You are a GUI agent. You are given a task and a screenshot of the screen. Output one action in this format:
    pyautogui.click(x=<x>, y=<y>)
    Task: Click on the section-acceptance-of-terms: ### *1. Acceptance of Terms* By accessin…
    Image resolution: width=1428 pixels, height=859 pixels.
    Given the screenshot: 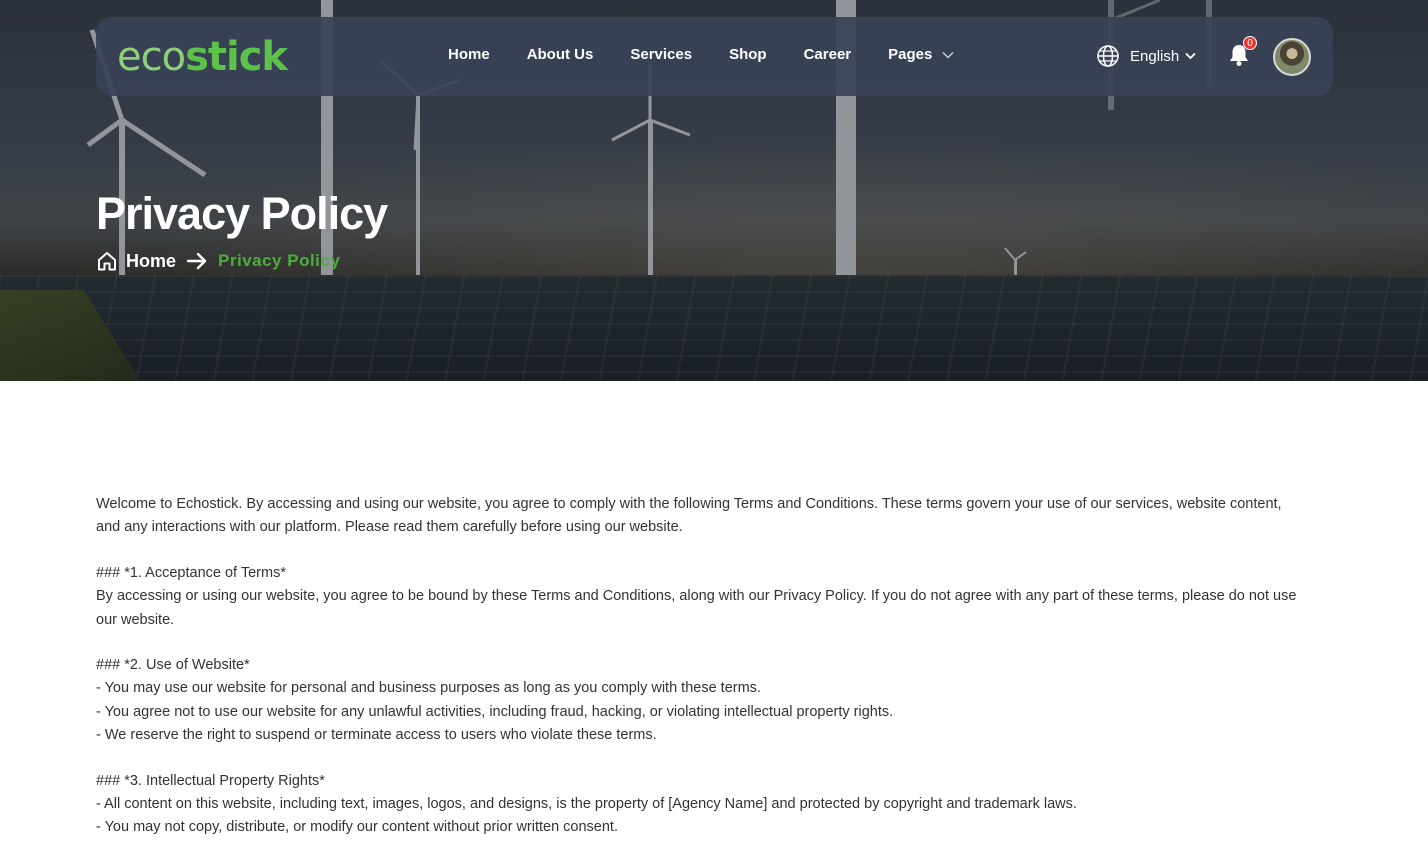 What is the action you would take?
    pyautogui.click(x=716, y=597)
    